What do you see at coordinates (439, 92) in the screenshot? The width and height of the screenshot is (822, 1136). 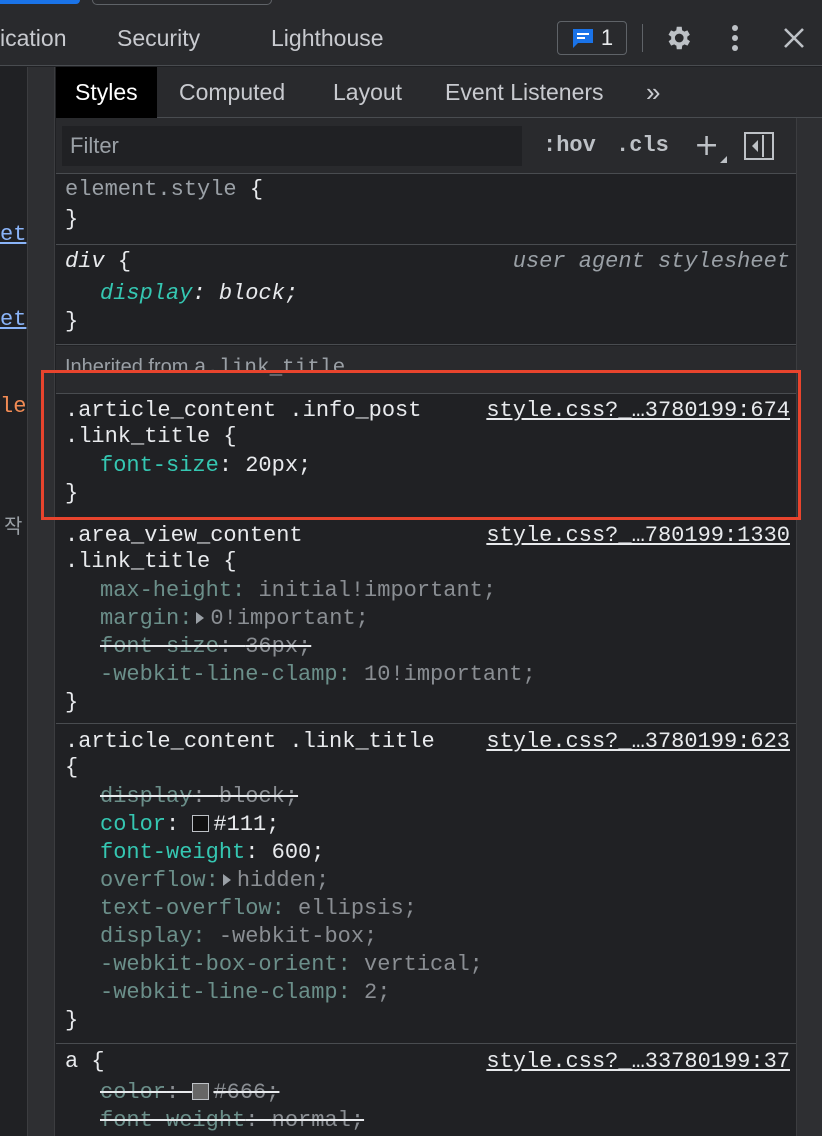 I see `sidebar-tabbar: Styles Computed Layout Event Listeners »` at bounding box center [439, 92].